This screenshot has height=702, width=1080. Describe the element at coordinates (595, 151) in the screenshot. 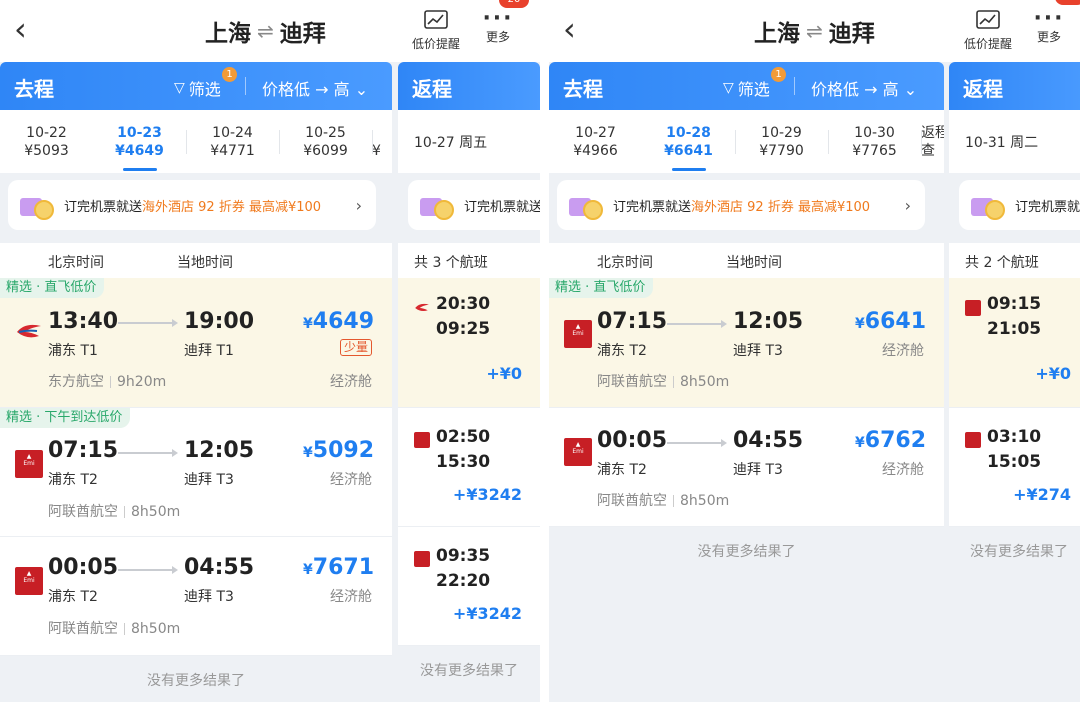

I see `date-price: ¥4966` at that location.